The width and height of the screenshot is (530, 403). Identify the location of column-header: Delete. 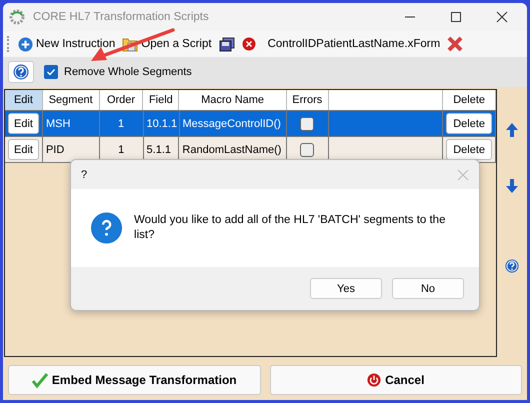
(469, 100).